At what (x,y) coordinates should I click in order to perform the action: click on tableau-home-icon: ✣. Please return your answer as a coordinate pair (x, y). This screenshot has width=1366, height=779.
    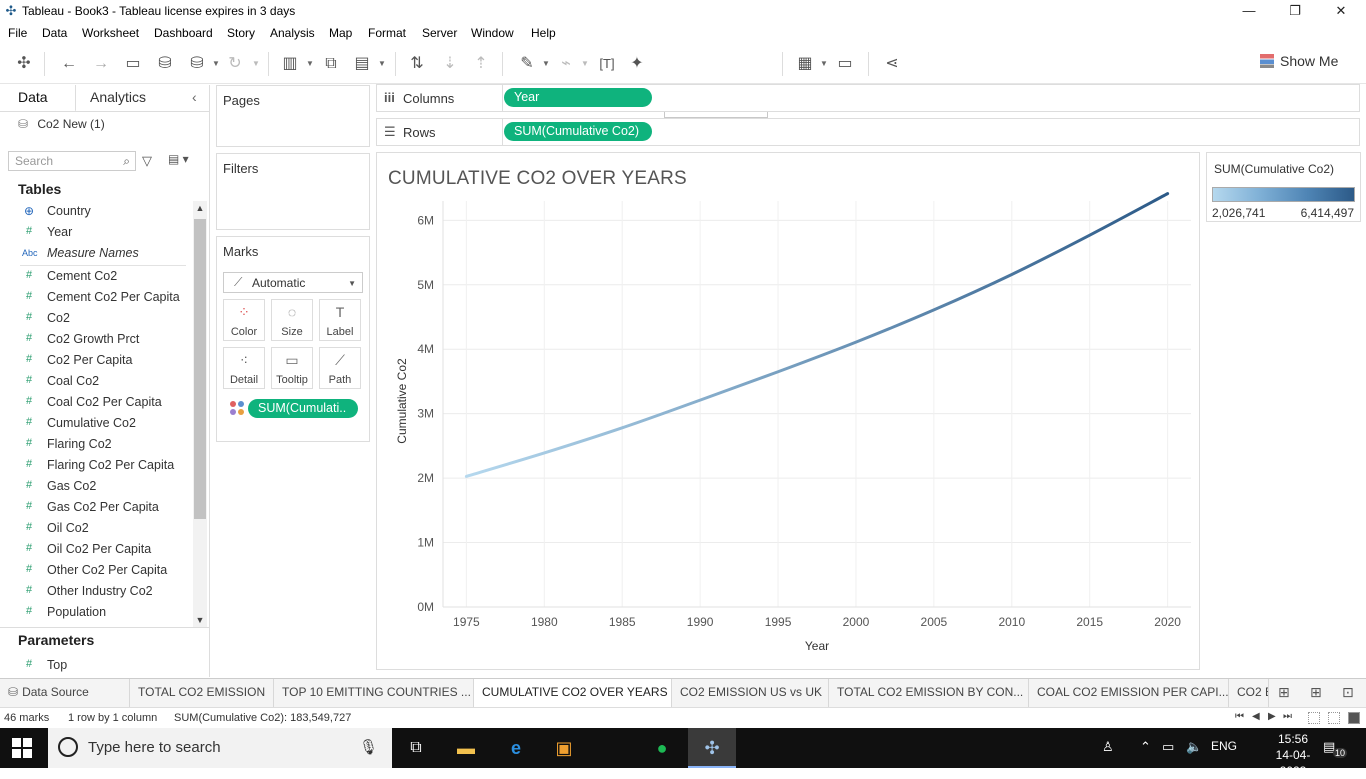
    Looking at the image, I should click on (24, 64).